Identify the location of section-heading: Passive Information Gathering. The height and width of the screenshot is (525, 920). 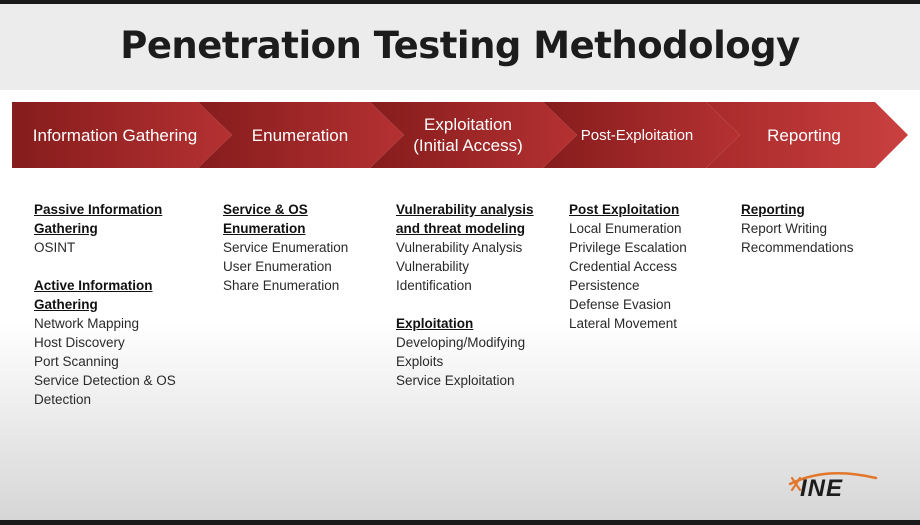
(98, 219).